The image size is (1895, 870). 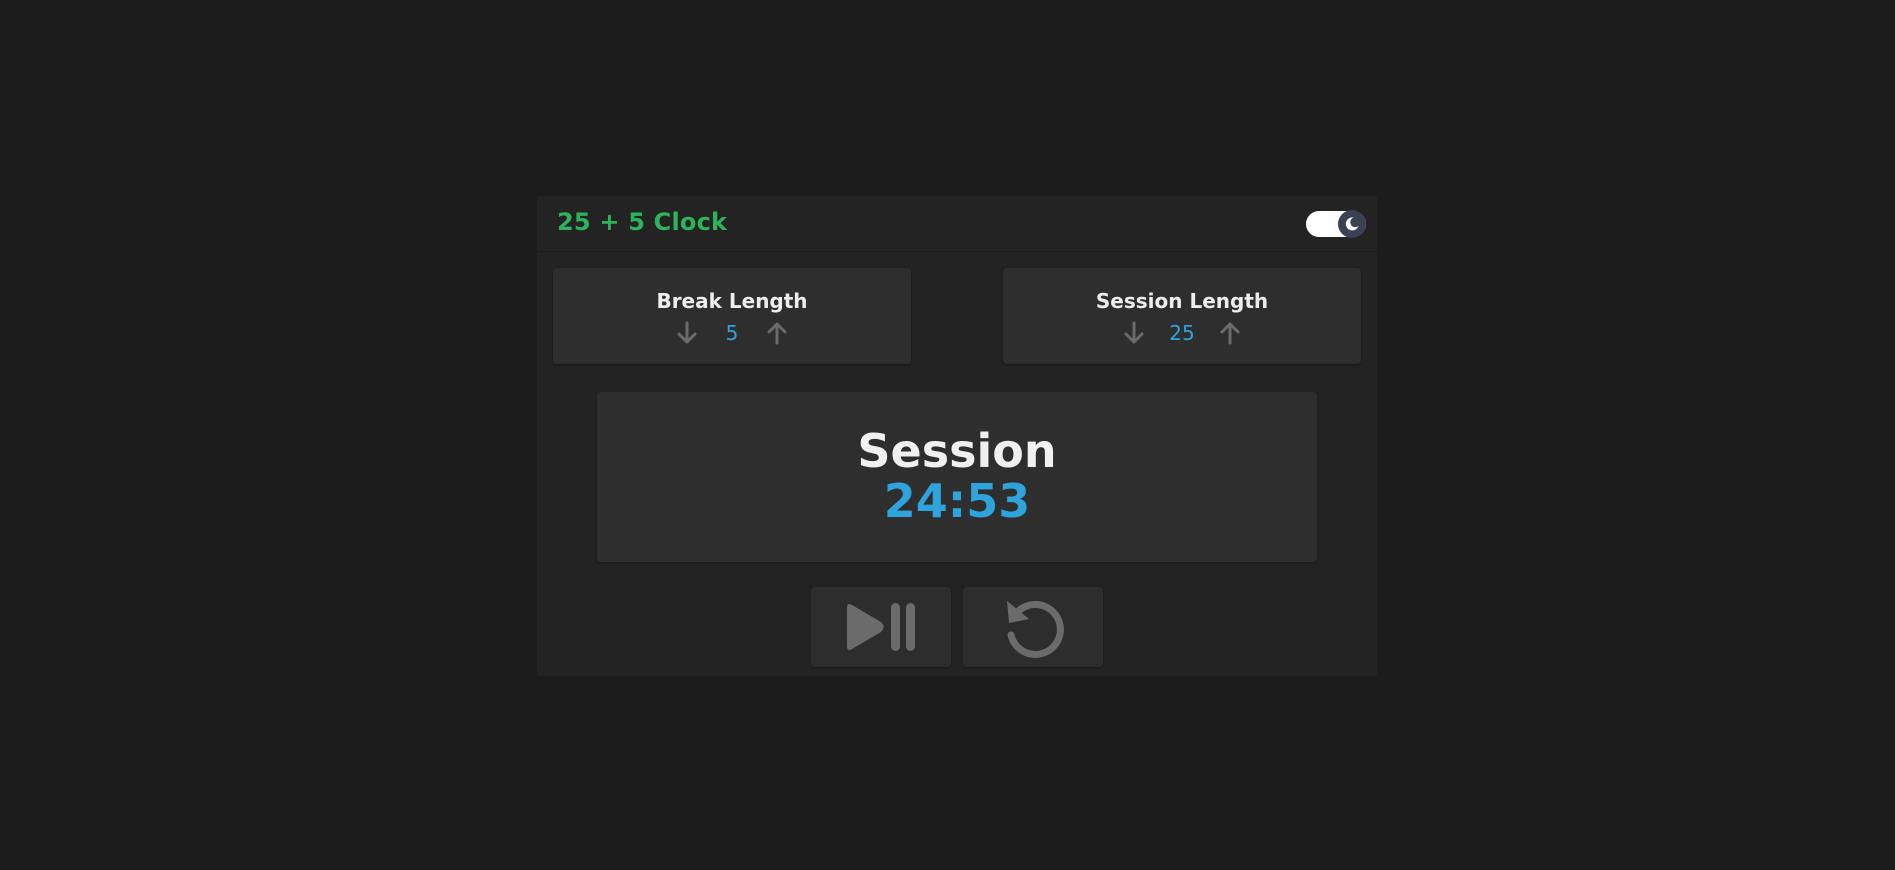 I want to click on break-length-controls: 5, so click(x=732, y=333).